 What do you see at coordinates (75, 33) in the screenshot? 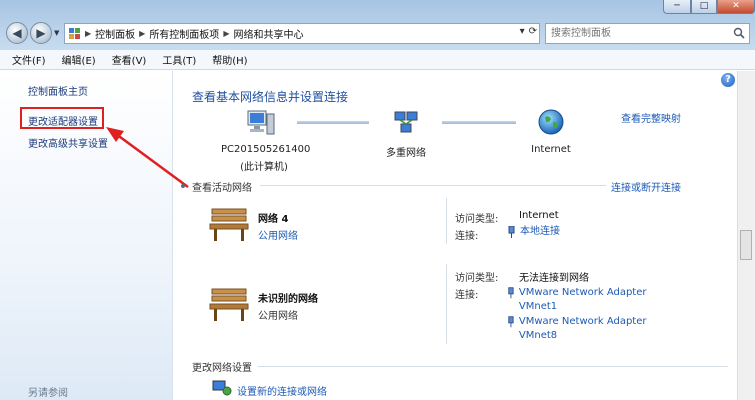
I see `control-panel-icon` at bounding box center [75, 33].